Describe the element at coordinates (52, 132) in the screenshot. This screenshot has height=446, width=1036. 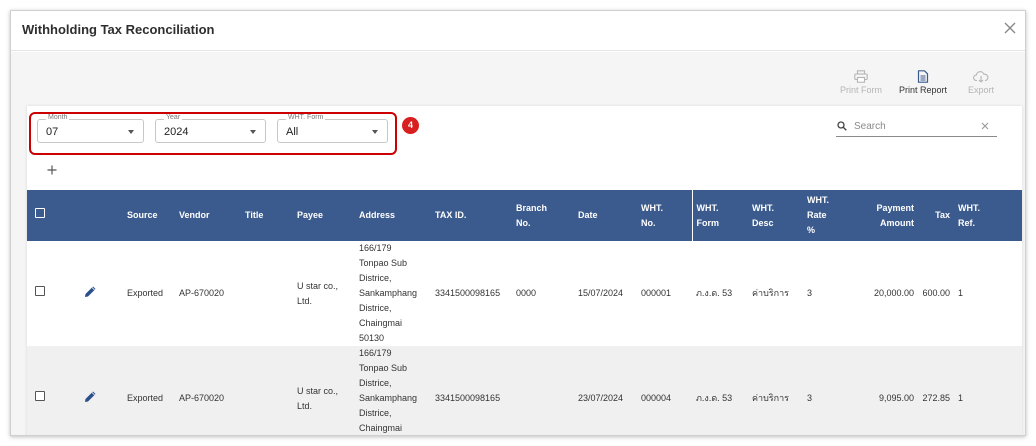
I see `month-value: 07` at that location.